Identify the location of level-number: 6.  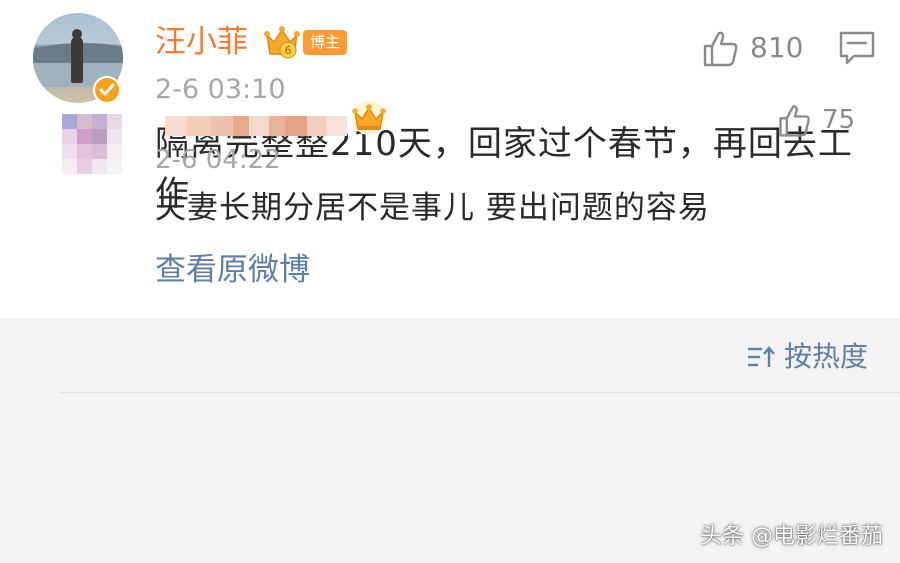
(288, 50).